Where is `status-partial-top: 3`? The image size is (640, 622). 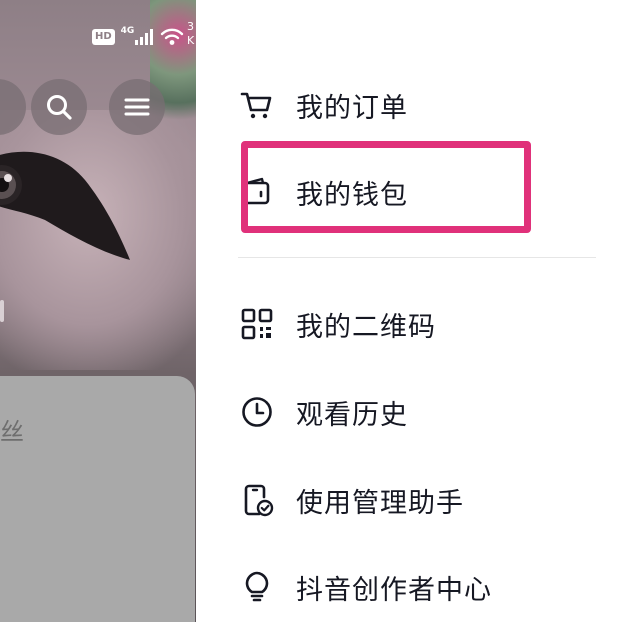
status-partial-top: 3 is located at coordinates (190, 26).